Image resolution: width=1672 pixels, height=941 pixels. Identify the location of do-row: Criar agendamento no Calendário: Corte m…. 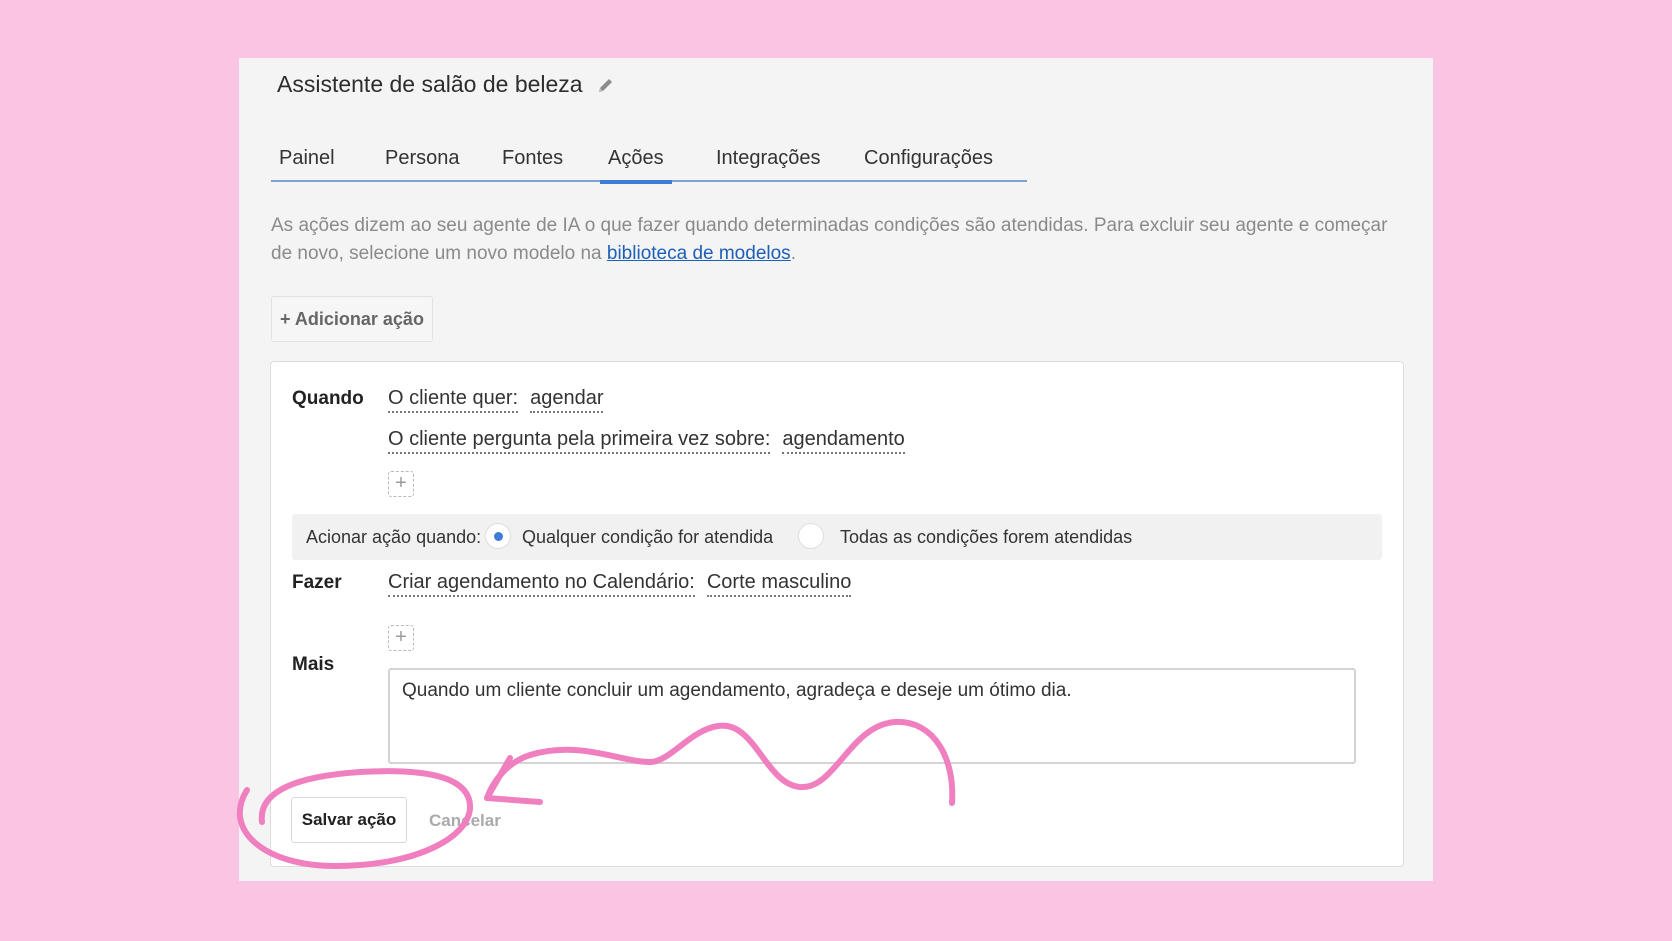
(620, 584).